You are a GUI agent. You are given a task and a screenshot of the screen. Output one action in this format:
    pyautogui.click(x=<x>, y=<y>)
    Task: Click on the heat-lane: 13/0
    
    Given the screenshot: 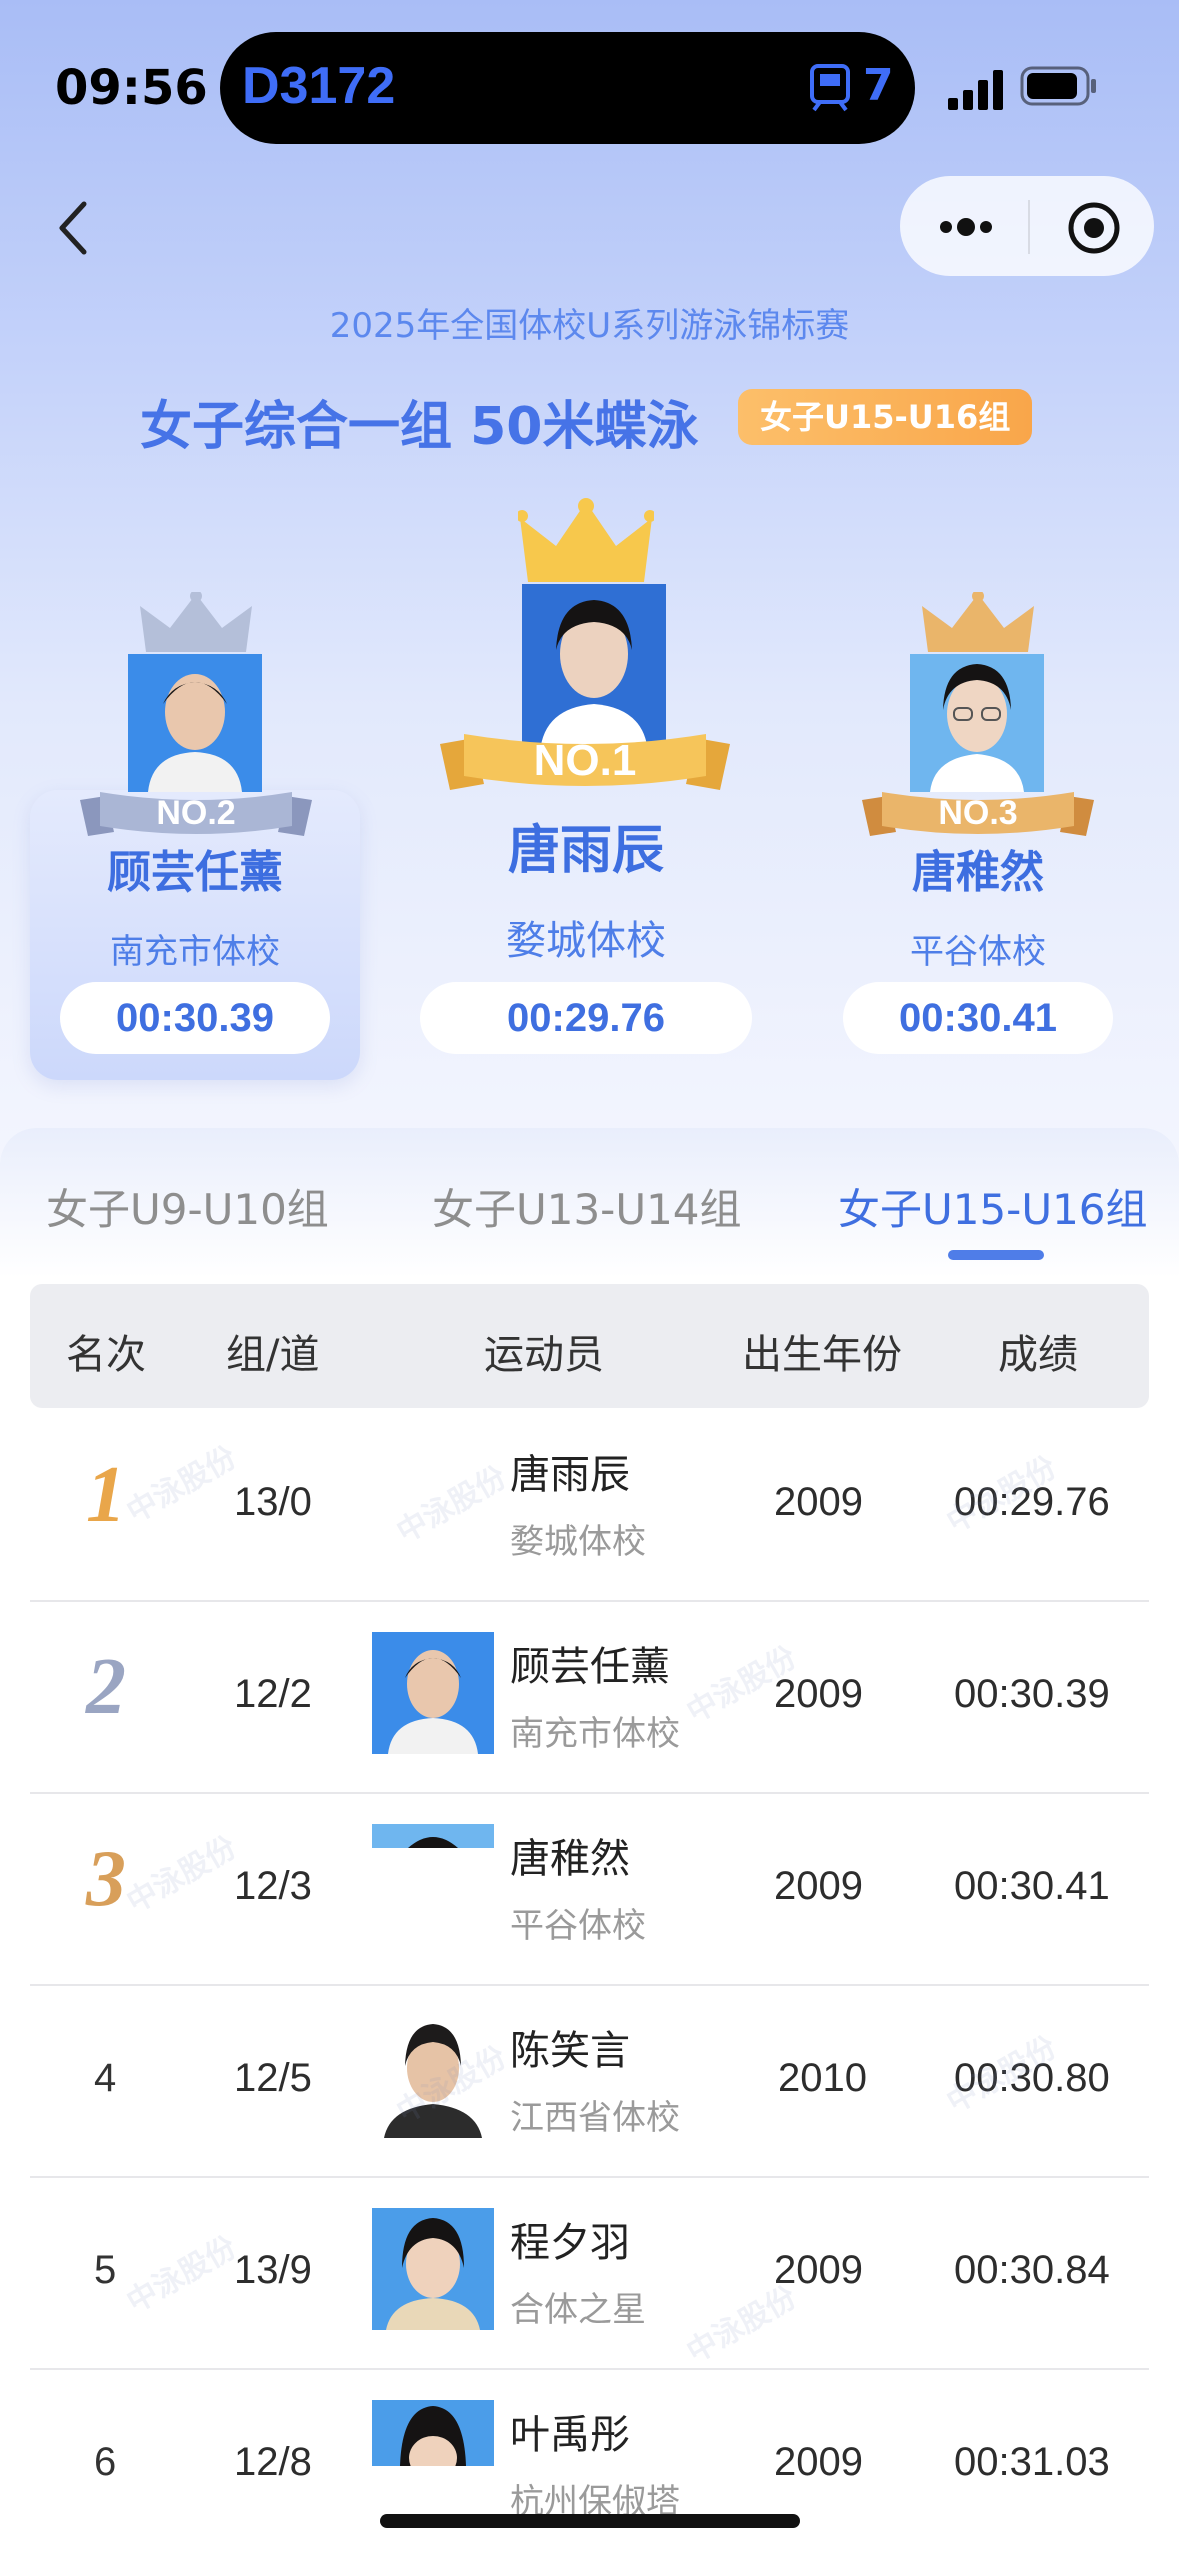 What is the action you would take?
    pyautogui.click(x=273, y=1502)
    